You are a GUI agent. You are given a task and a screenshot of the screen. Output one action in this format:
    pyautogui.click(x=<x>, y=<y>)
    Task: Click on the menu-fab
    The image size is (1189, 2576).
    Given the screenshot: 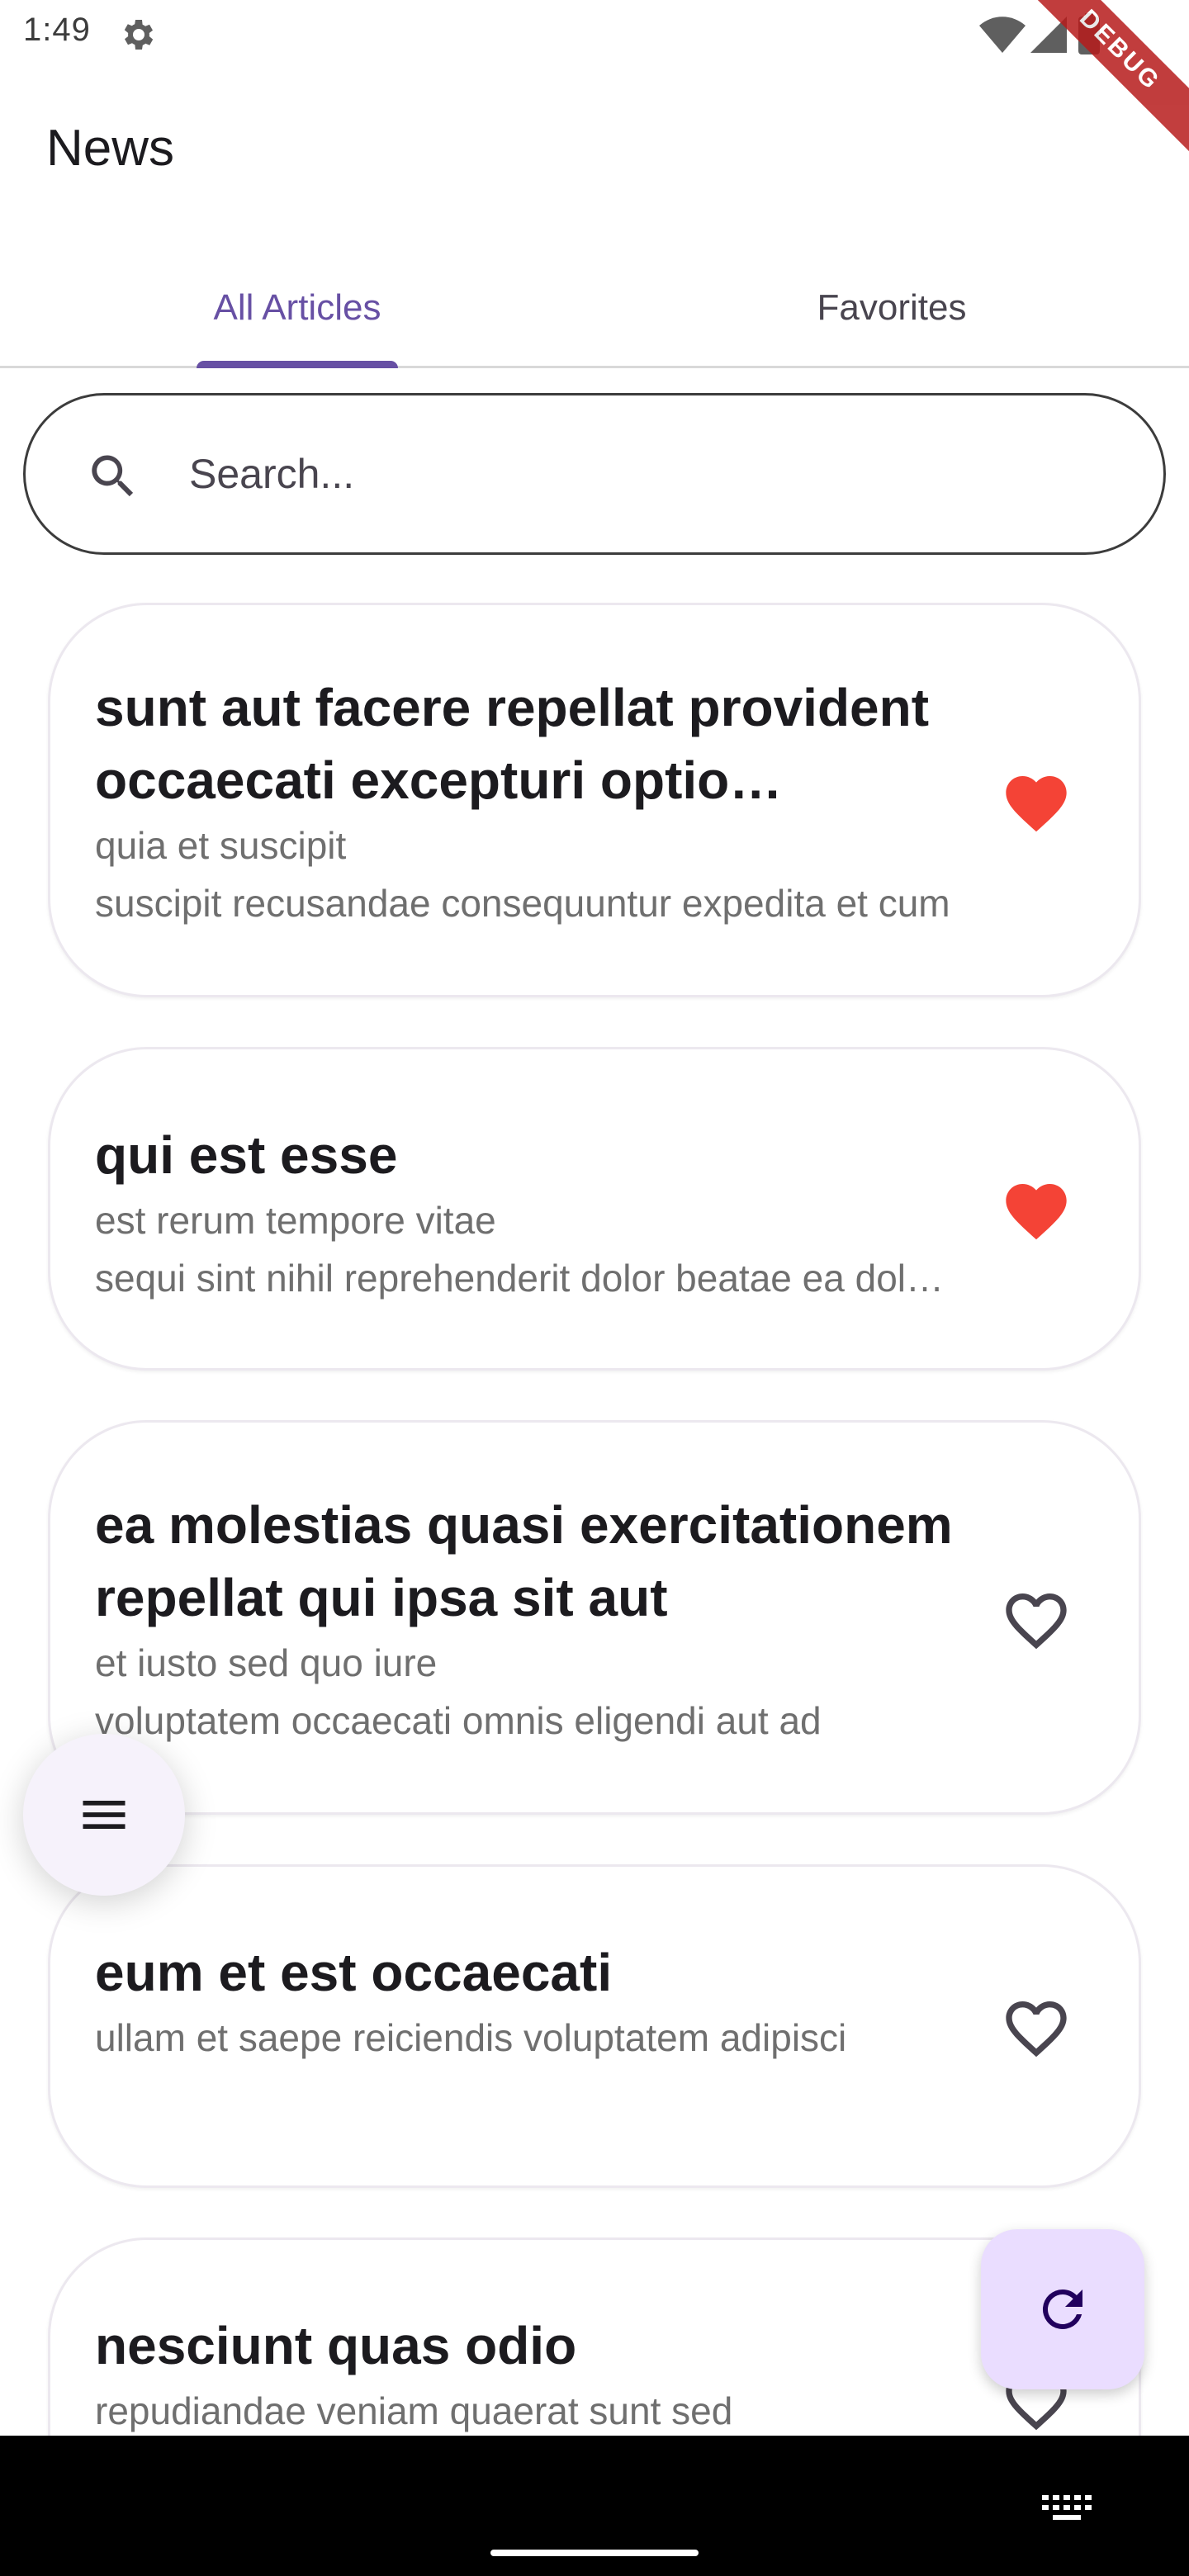 What is the action you would take?
    pyautogui.click(x=104, y=1815)
    